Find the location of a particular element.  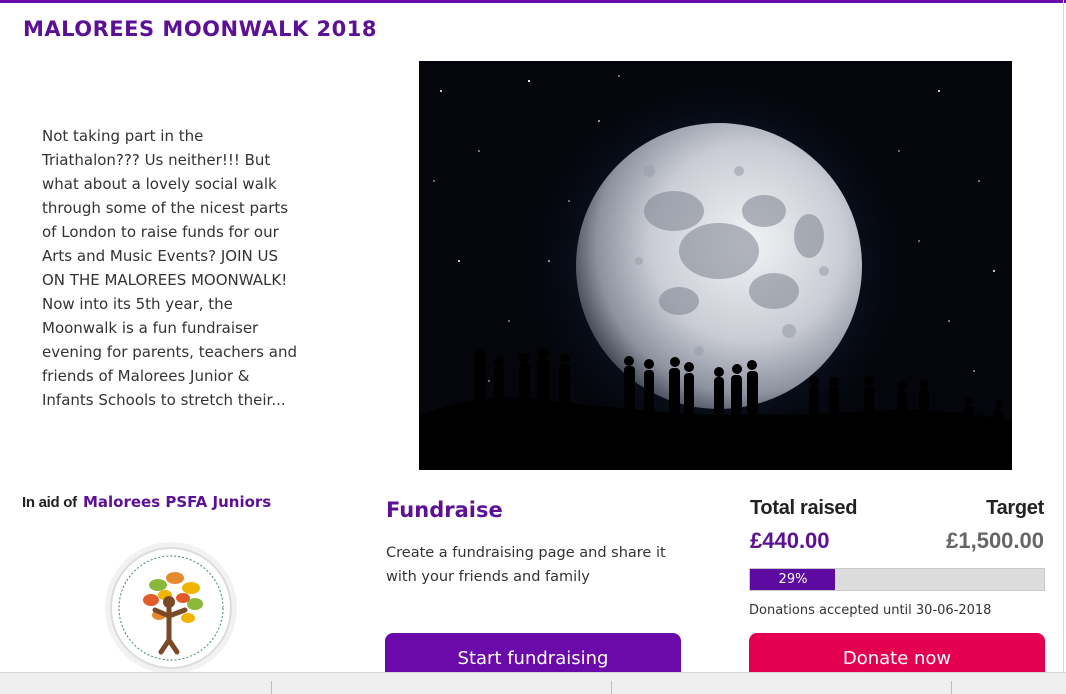

in-aid-of-line: In aid of Malorees PSFA Juniors is located at coordinates (146, 502).